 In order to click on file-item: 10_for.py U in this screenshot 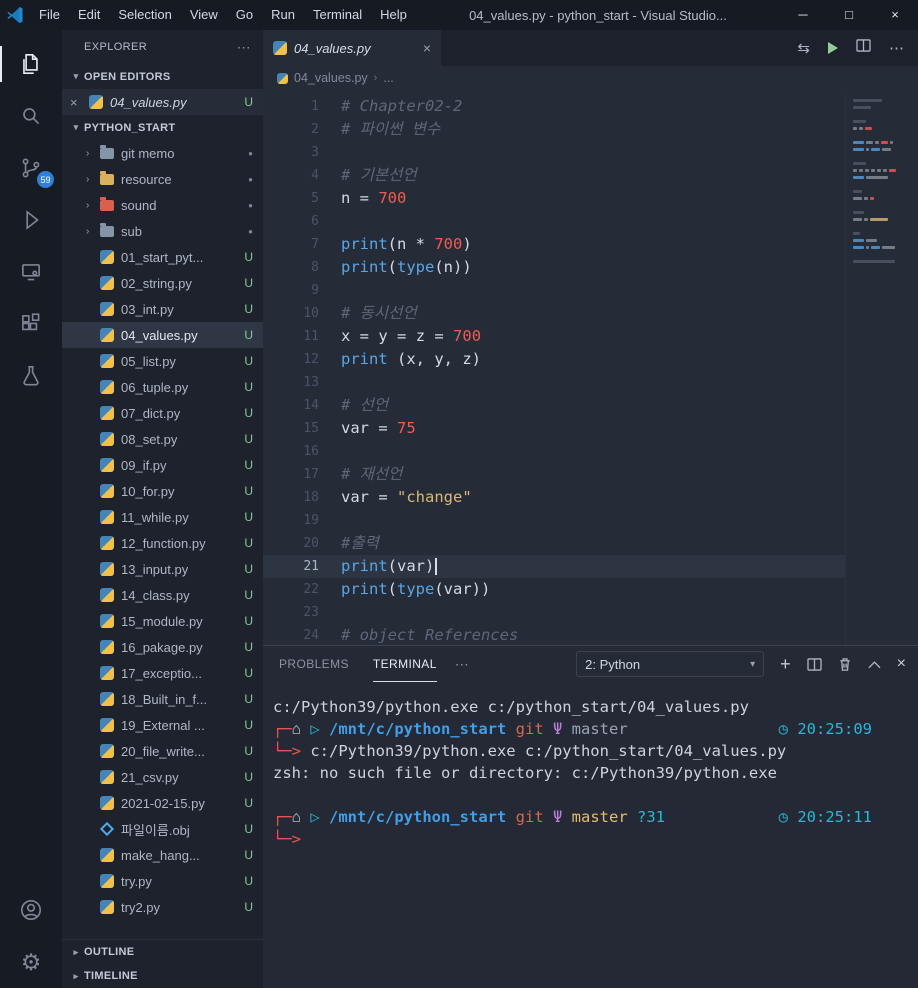, I will do `click(162, 491)`.